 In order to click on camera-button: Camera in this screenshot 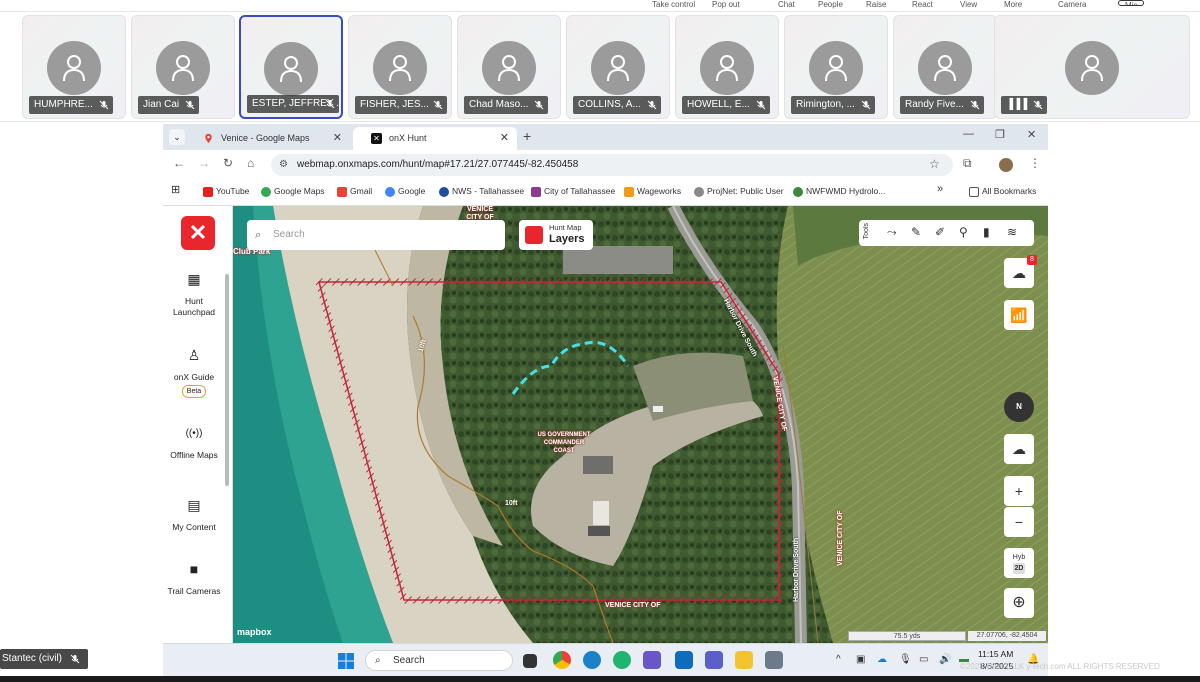, I will do `click(1072, 4)`.